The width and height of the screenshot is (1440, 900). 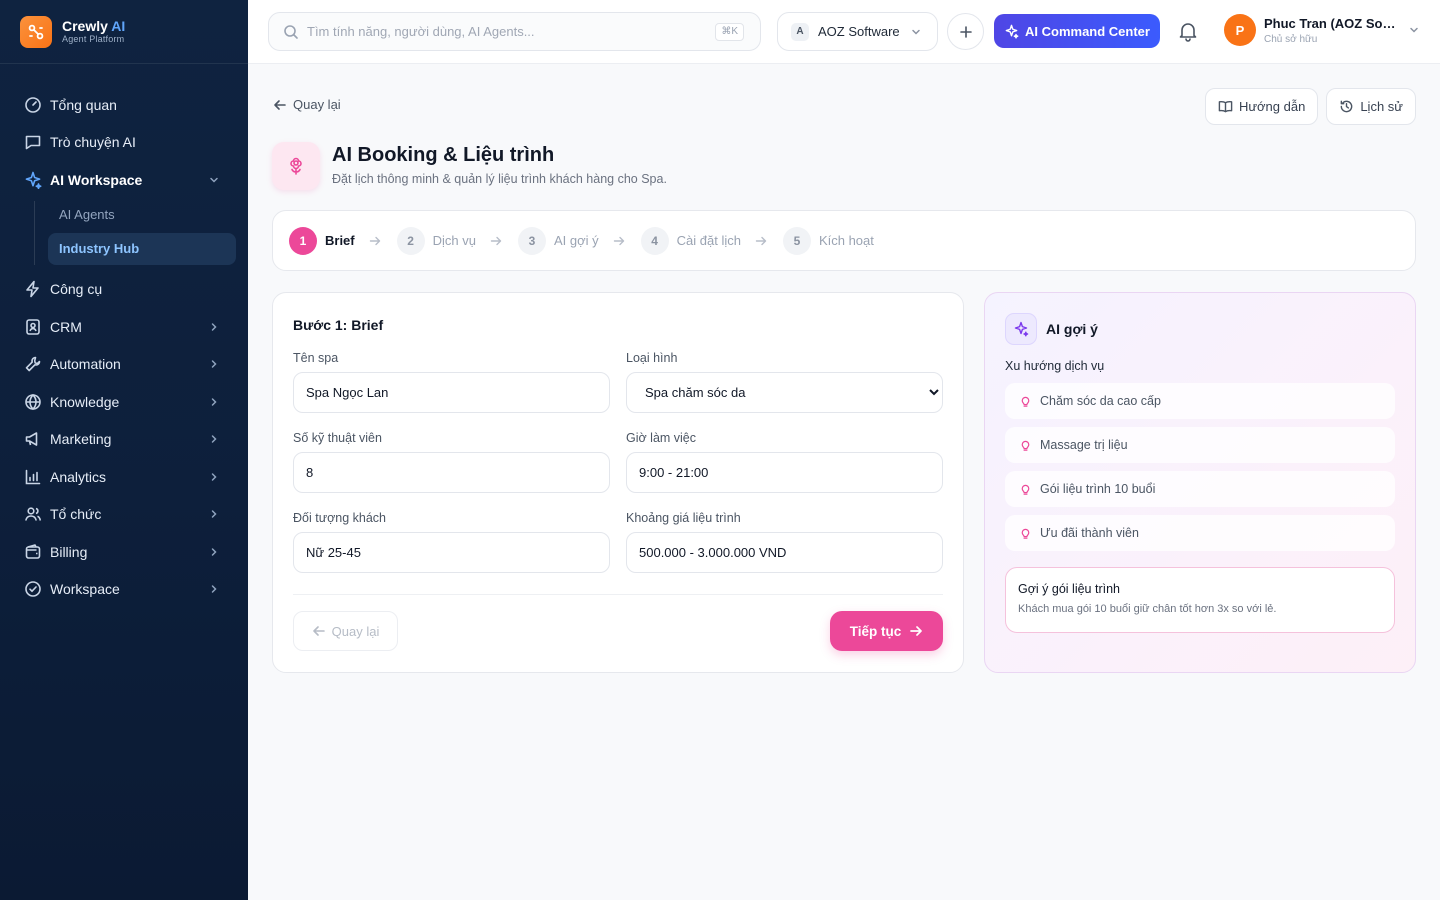 I want to click on sidebar-item-label: CRM, so click(x=66, y=326).